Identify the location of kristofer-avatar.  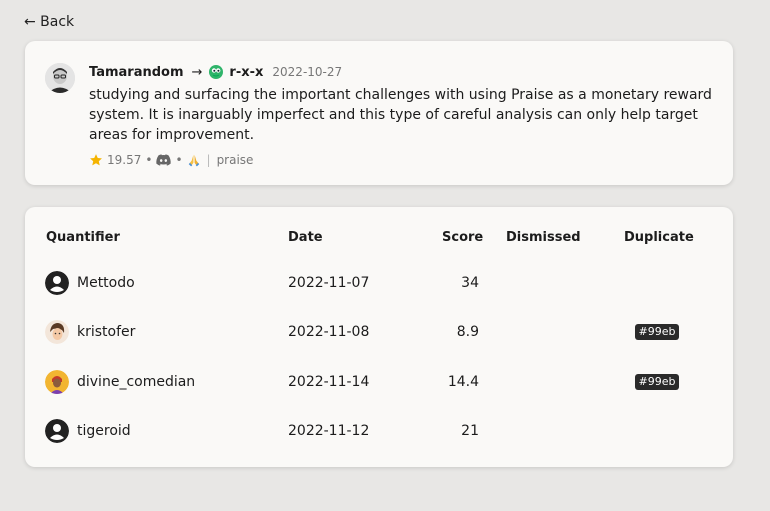
(57, 332).